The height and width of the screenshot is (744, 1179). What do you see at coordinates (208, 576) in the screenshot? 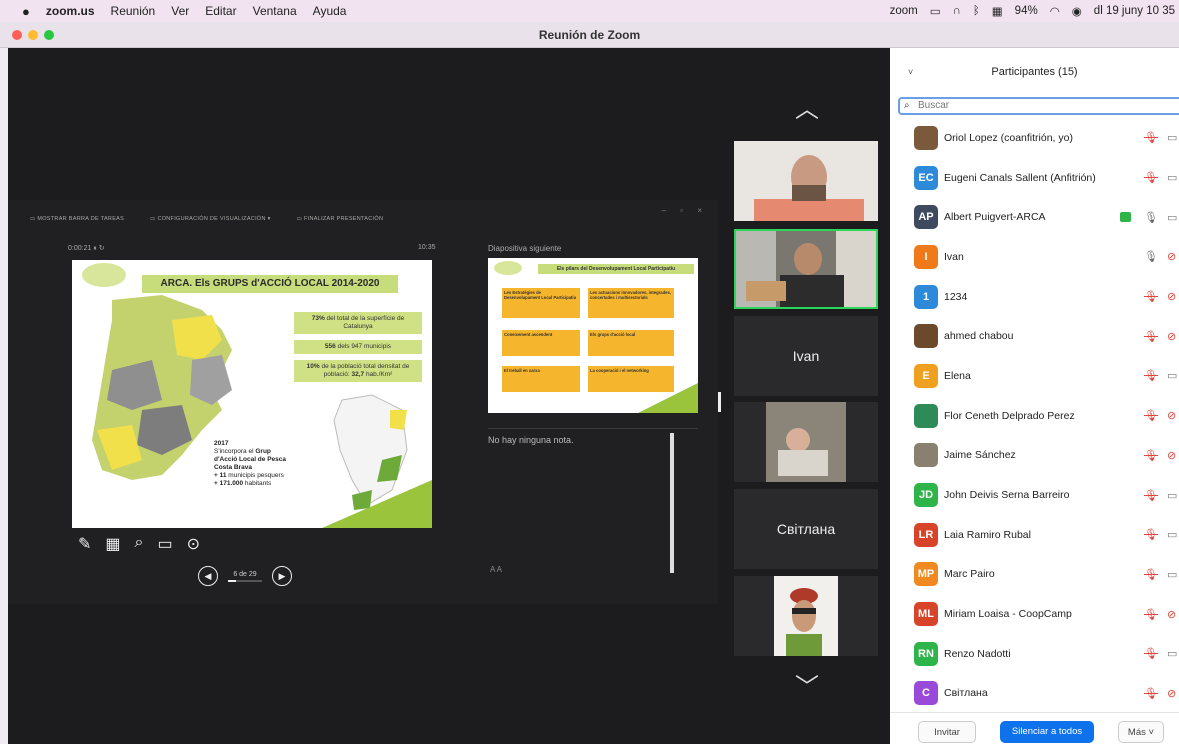
I see `previous-slide-button: ◀` at bounding box center [208, 576].